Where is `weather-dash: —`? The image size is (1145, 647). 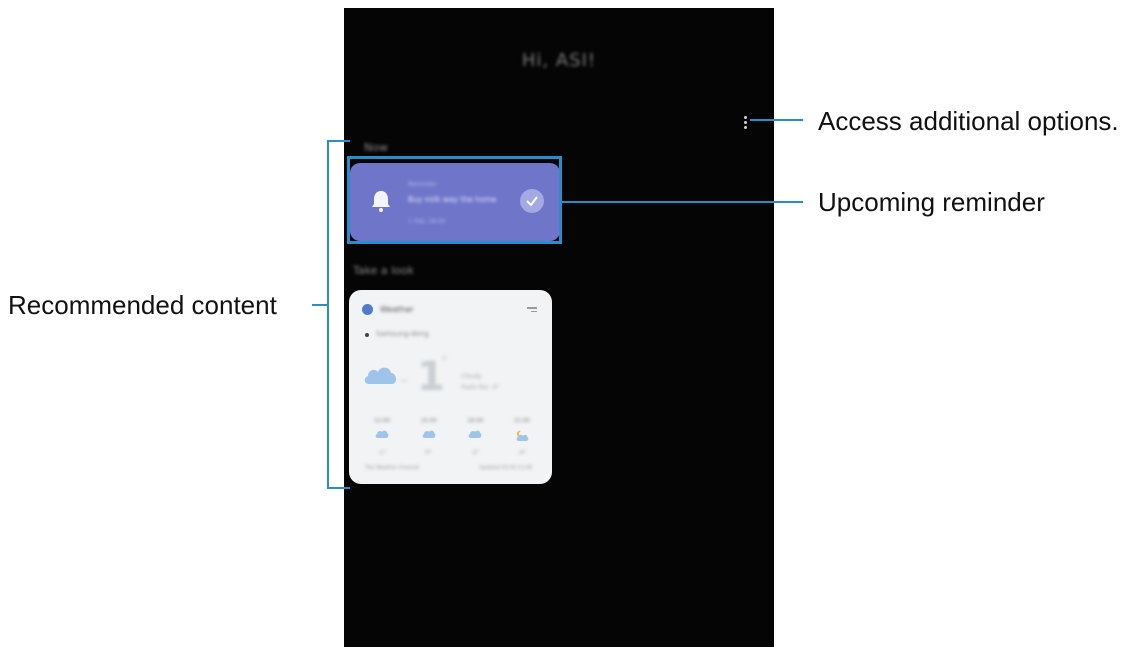
weather-dash: — is located at coordinates (404, 380).